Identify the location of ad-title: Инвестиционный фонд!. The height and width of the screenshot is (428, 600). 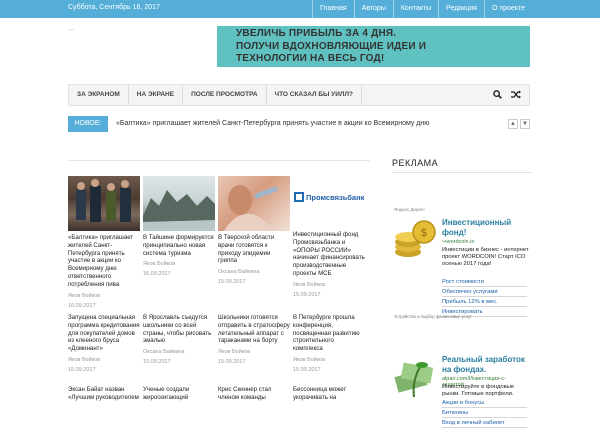
(487, 227).